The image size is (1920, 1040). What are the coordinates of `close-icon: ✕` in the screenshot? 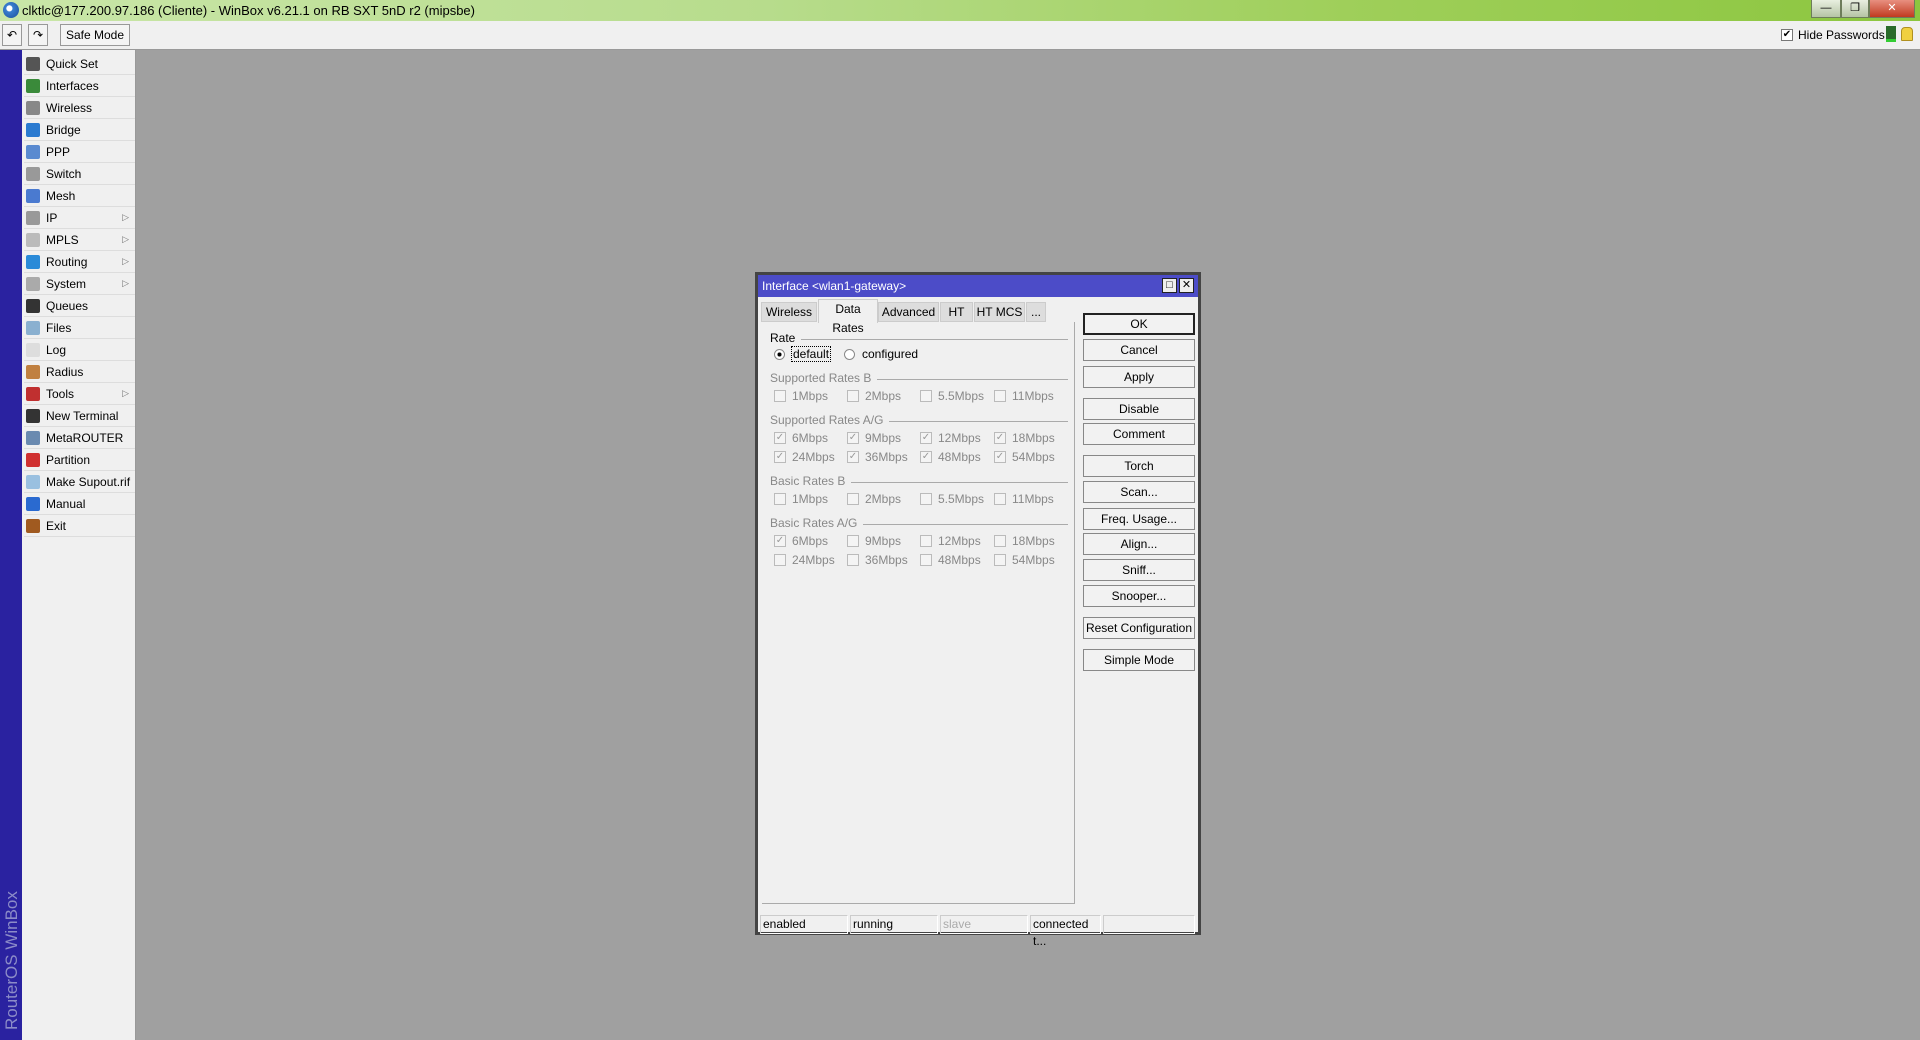 It's located at (1186, 285).